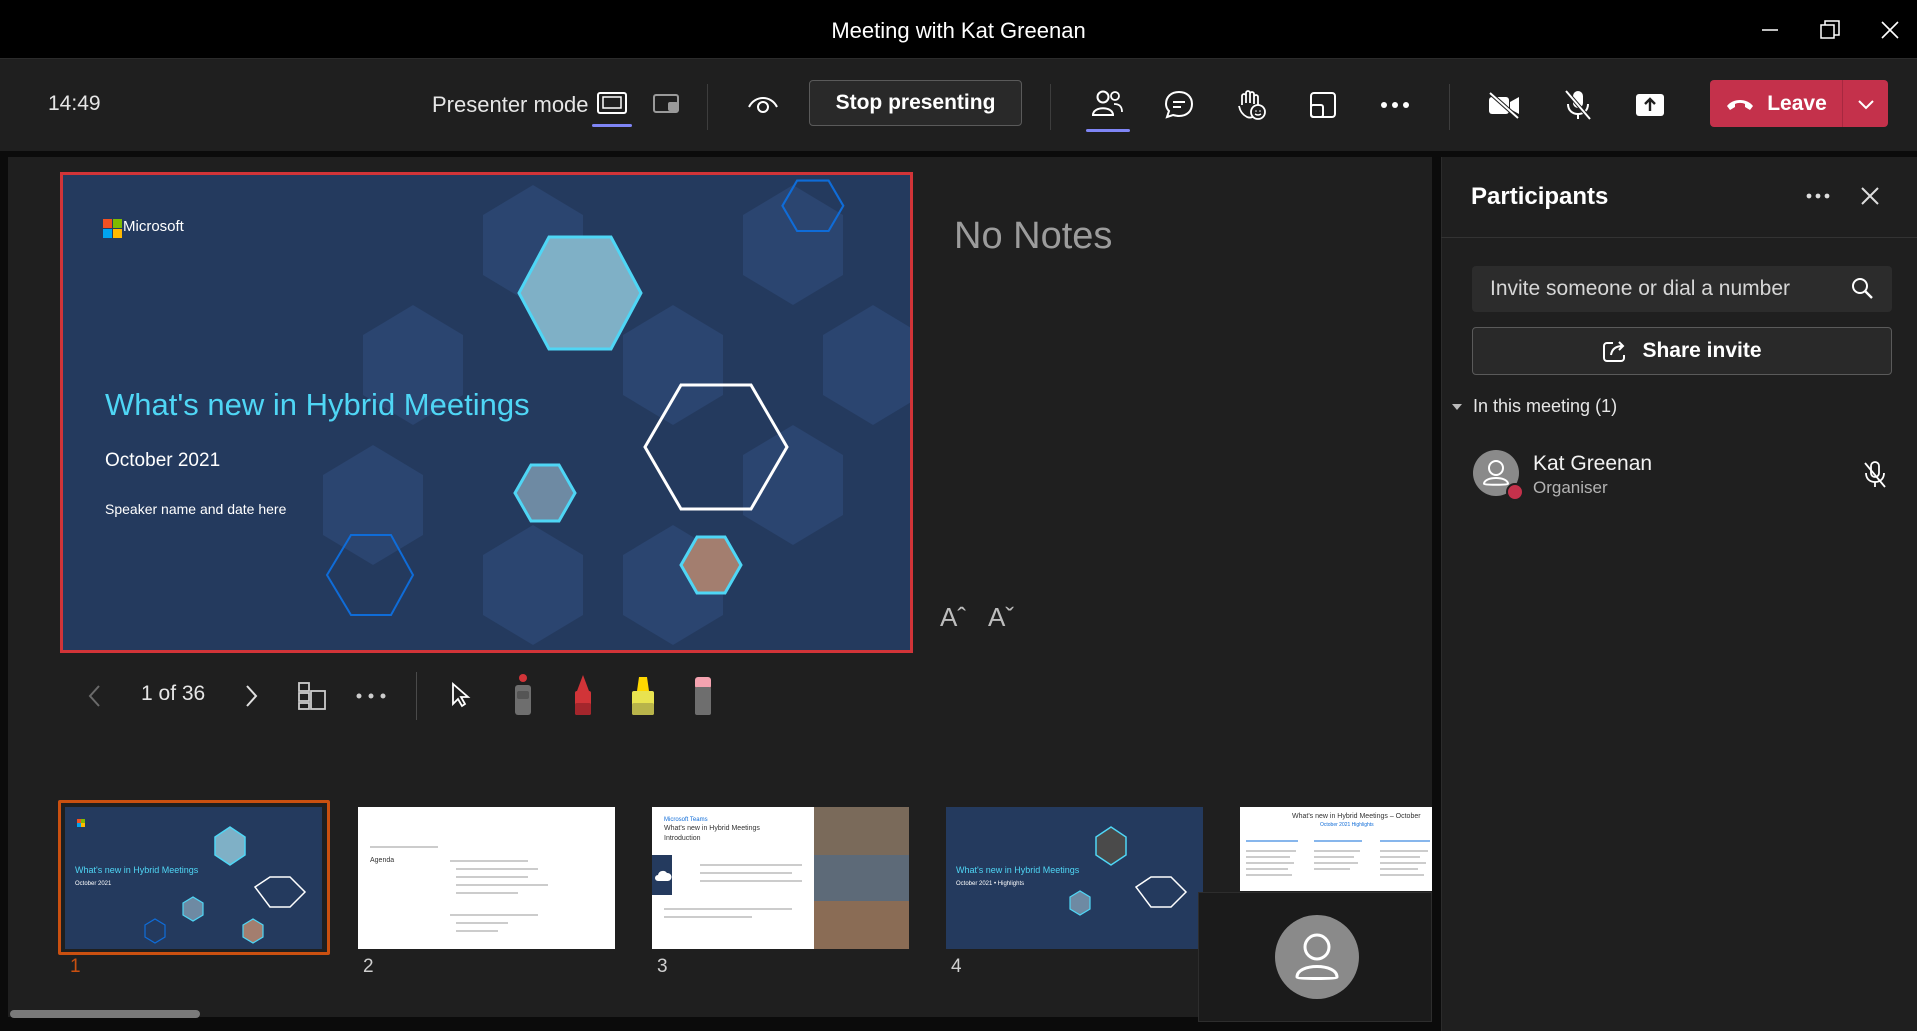  I want to click on slide-grid-button, so click(312, 696).